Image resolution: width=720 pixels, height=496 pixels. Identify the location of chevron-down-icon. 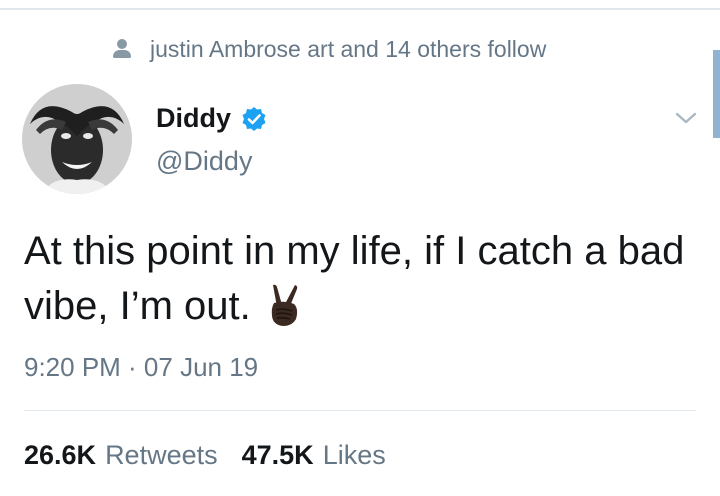
(686, 118).